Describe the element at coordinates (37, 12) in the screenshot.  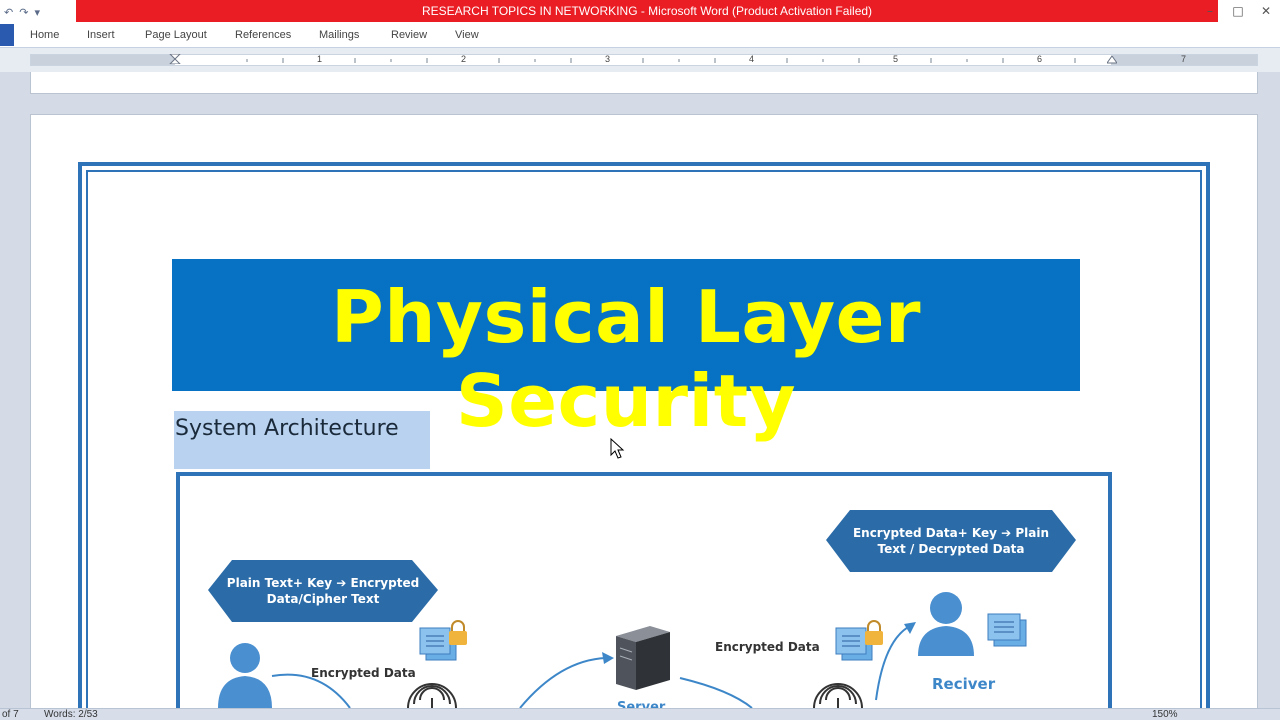
I see `customize-toolbar-icon: ▾` at that location.